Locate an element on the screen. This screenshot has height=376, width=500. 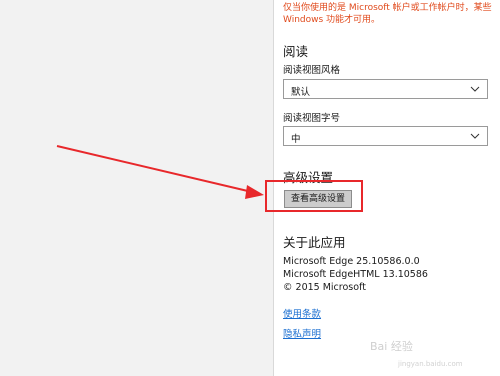
watermark-url: jingyan.baidu.com is located at coordinates (430, 364).